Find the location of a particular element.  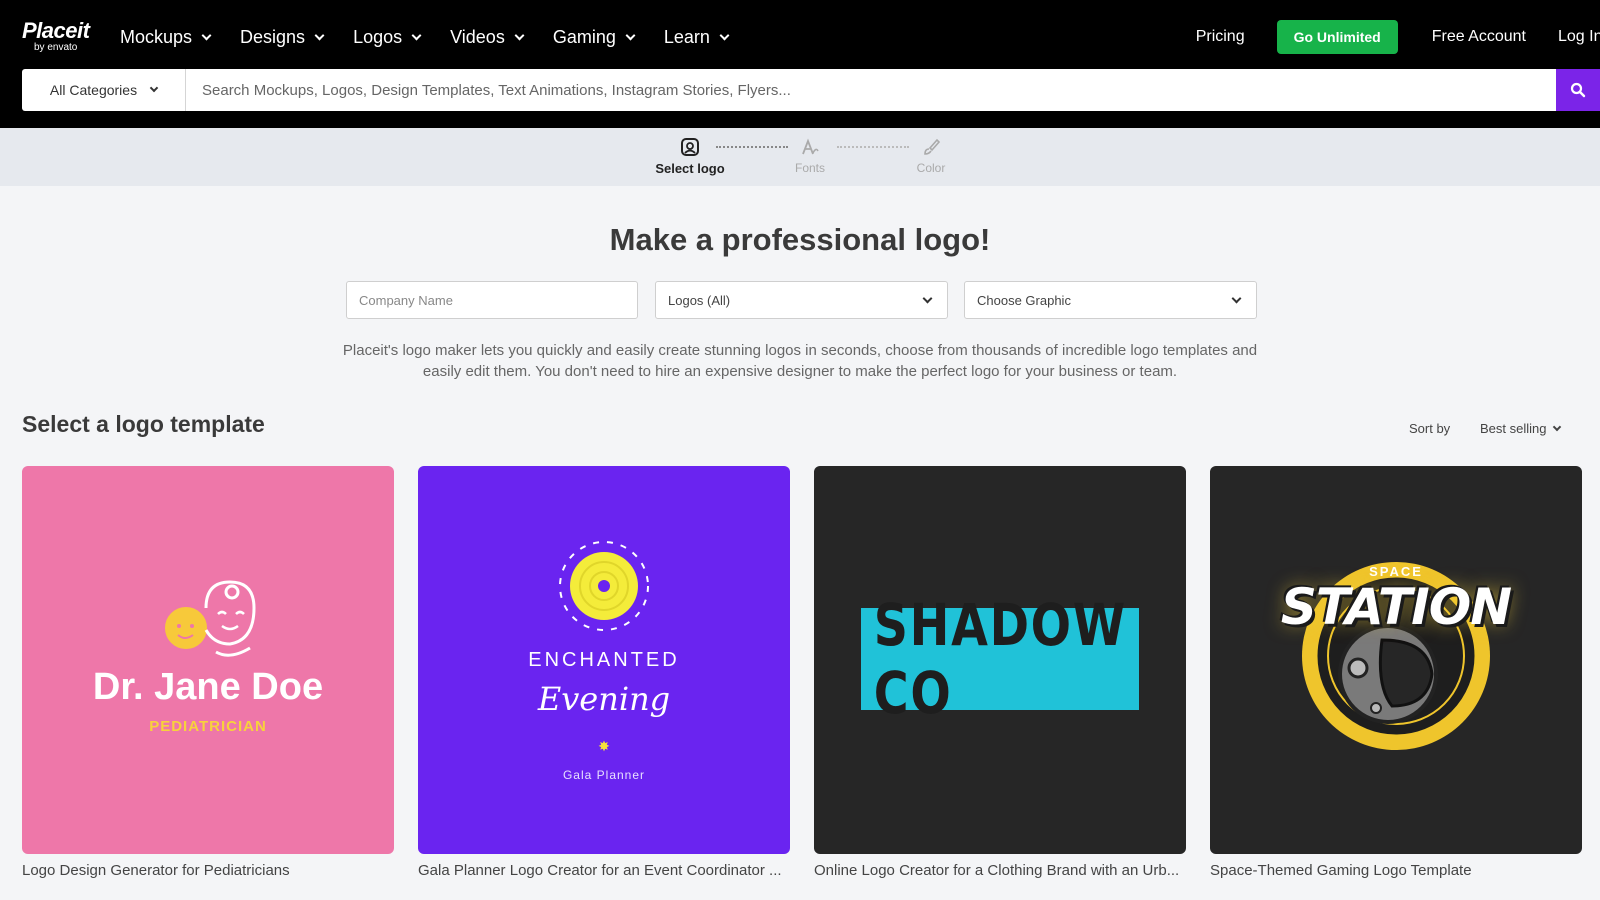

template-title: Logo Design Generator for Pediatricians is located at coordinates (208, 870).